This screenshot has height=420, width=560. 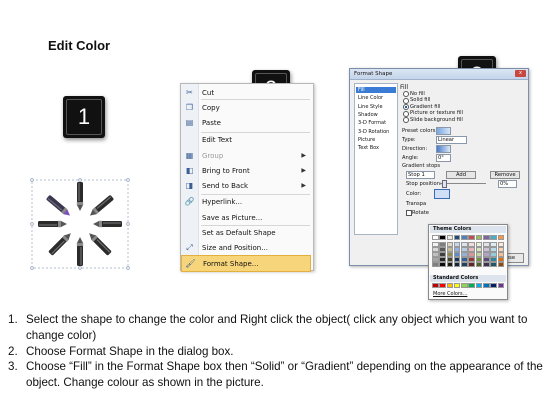 What do you see at coordinates (211, 122) in the screenshot?
I see `menu-item-label: Paste` at bounding box center [211, 122].